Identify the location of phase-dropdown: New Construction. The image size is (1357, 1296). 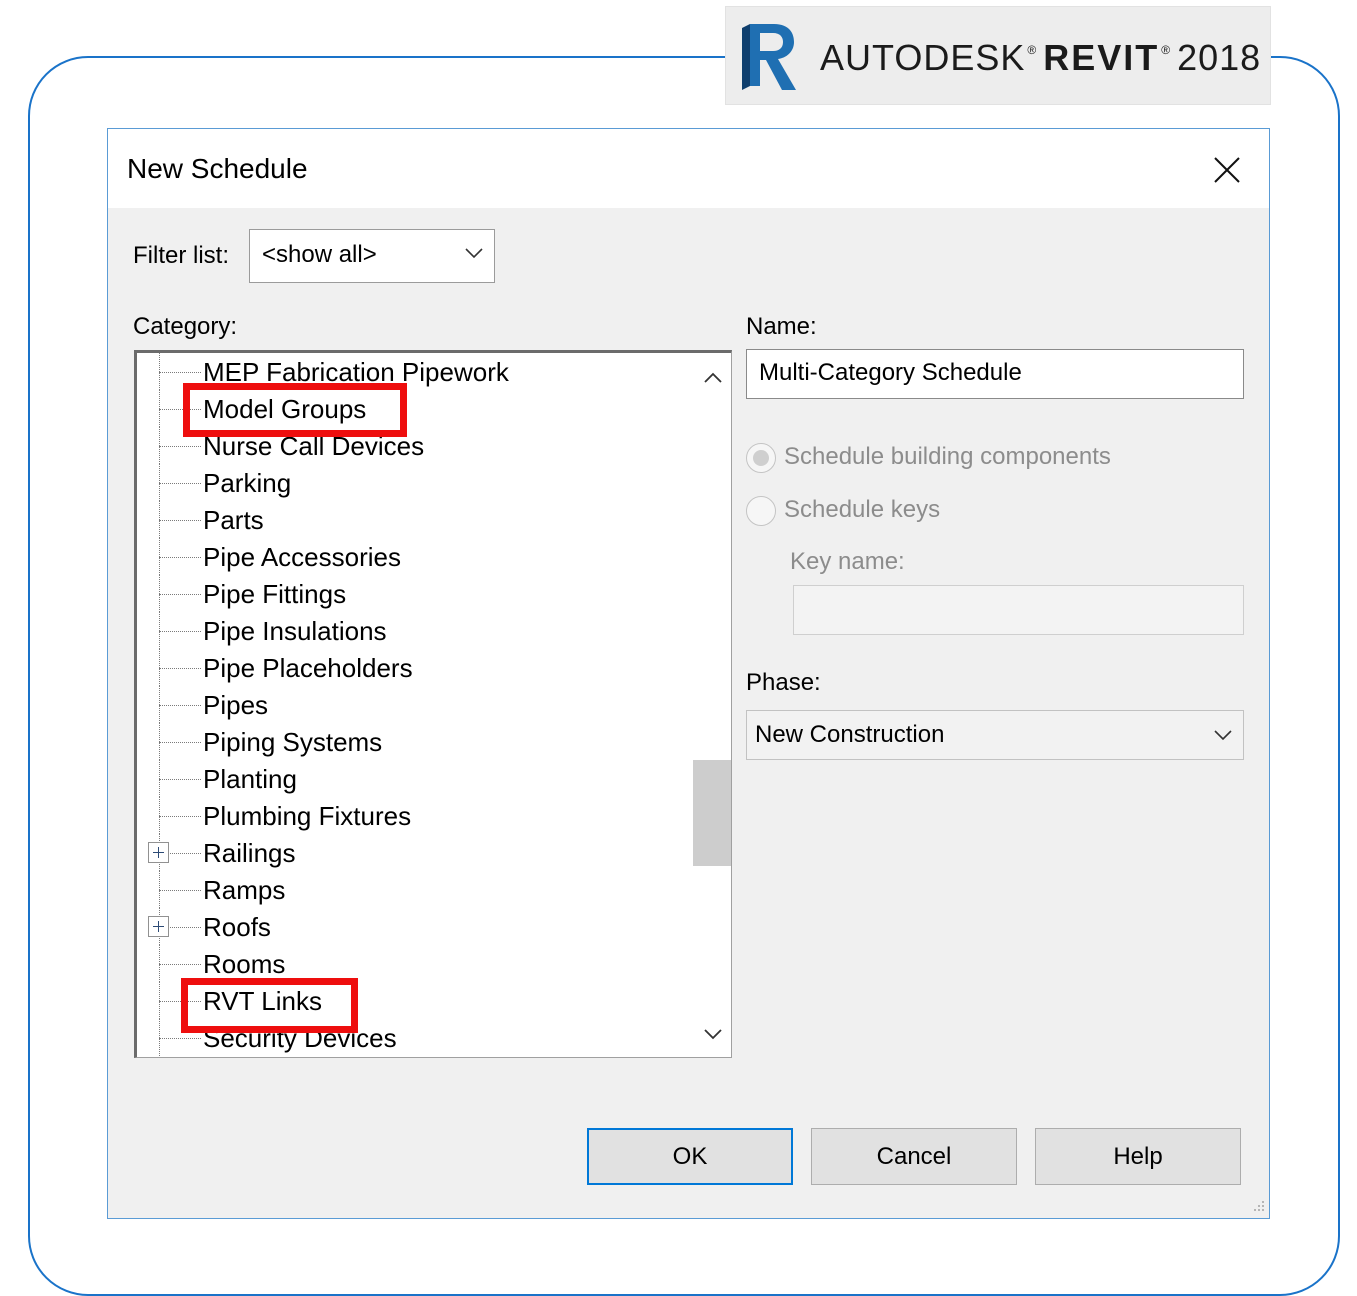
(995, 735).